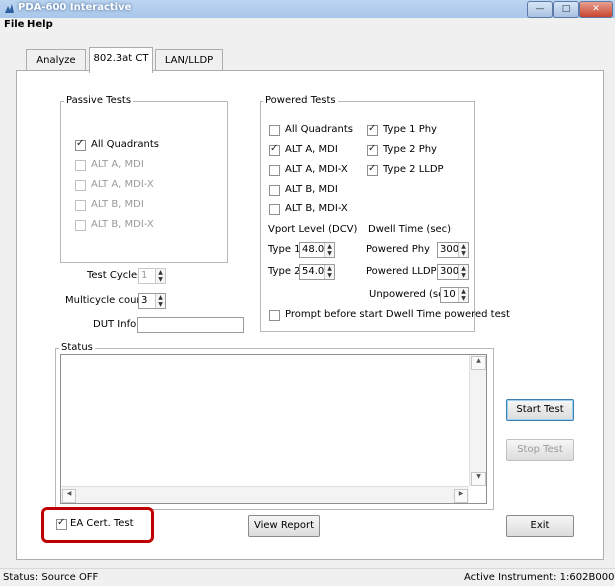 The width and height of the screenshot is (615, 586). I want to click on multicycle-count-value: 3, so click(144, 300).